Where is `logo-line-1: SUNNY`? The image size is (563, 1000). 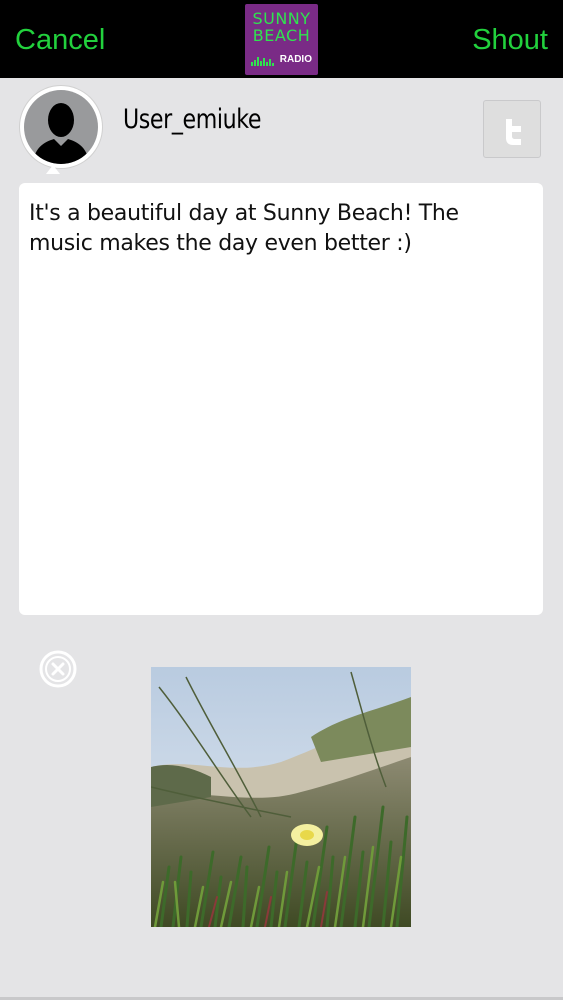 logo-line-1: SUNNY is located at coordinates (281, 18).